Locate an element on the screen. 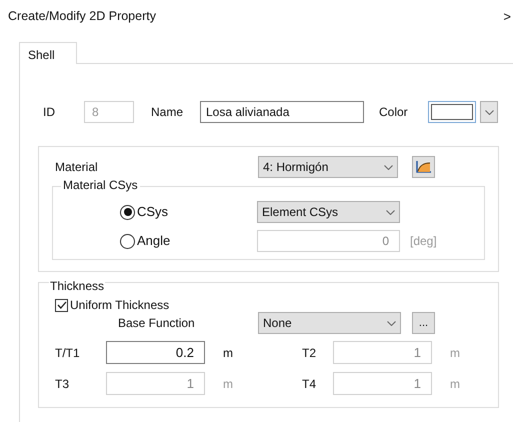 Image resolution: width=513 pixels, height=422 pixels. id-label: ID is located at coordinates (49, 112).